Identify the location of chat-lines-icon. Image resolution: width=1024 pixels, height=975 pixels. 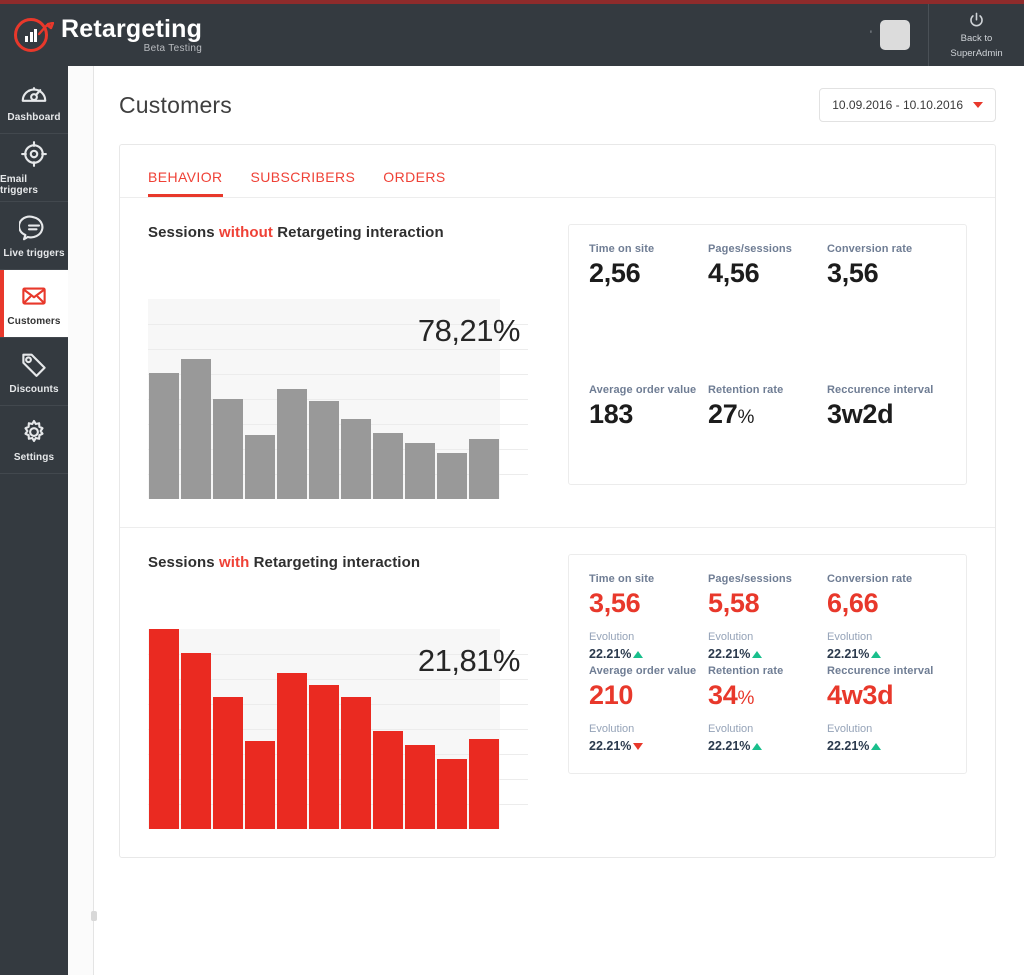
(31, 227).